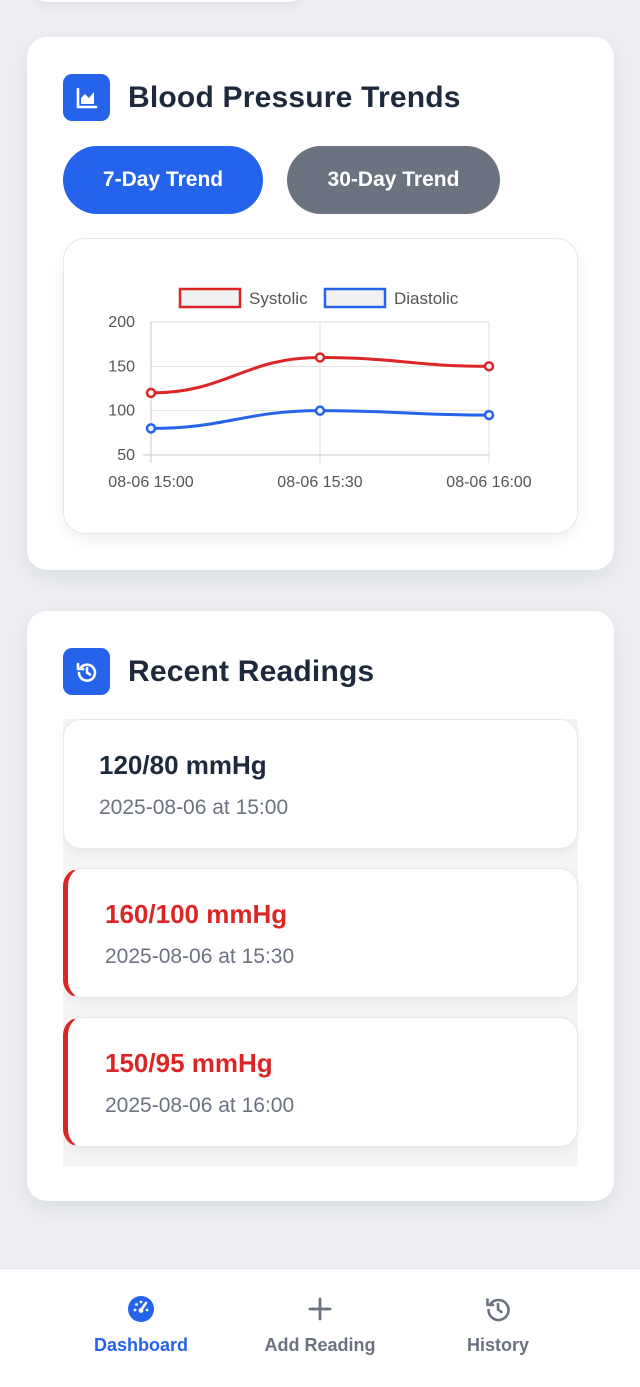 This screenshot has height=1387, width=640. What do you see at coordinates (141, 1345) in the screenshot?
I see `nav-dashboard-label: Dashboard` at bounding box center [141, 1345].